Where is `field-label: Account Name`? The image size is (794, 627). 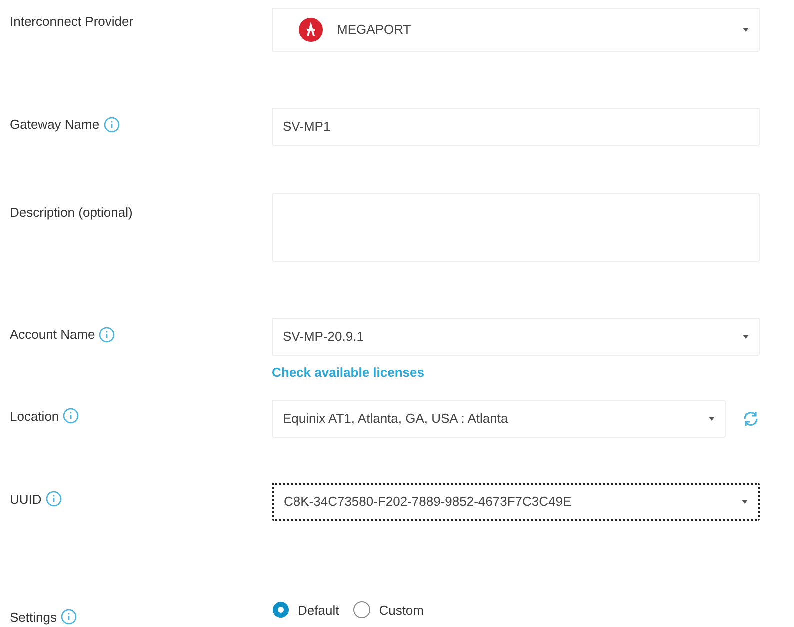
field-label: Account Name is located at coordinates (53, 335).